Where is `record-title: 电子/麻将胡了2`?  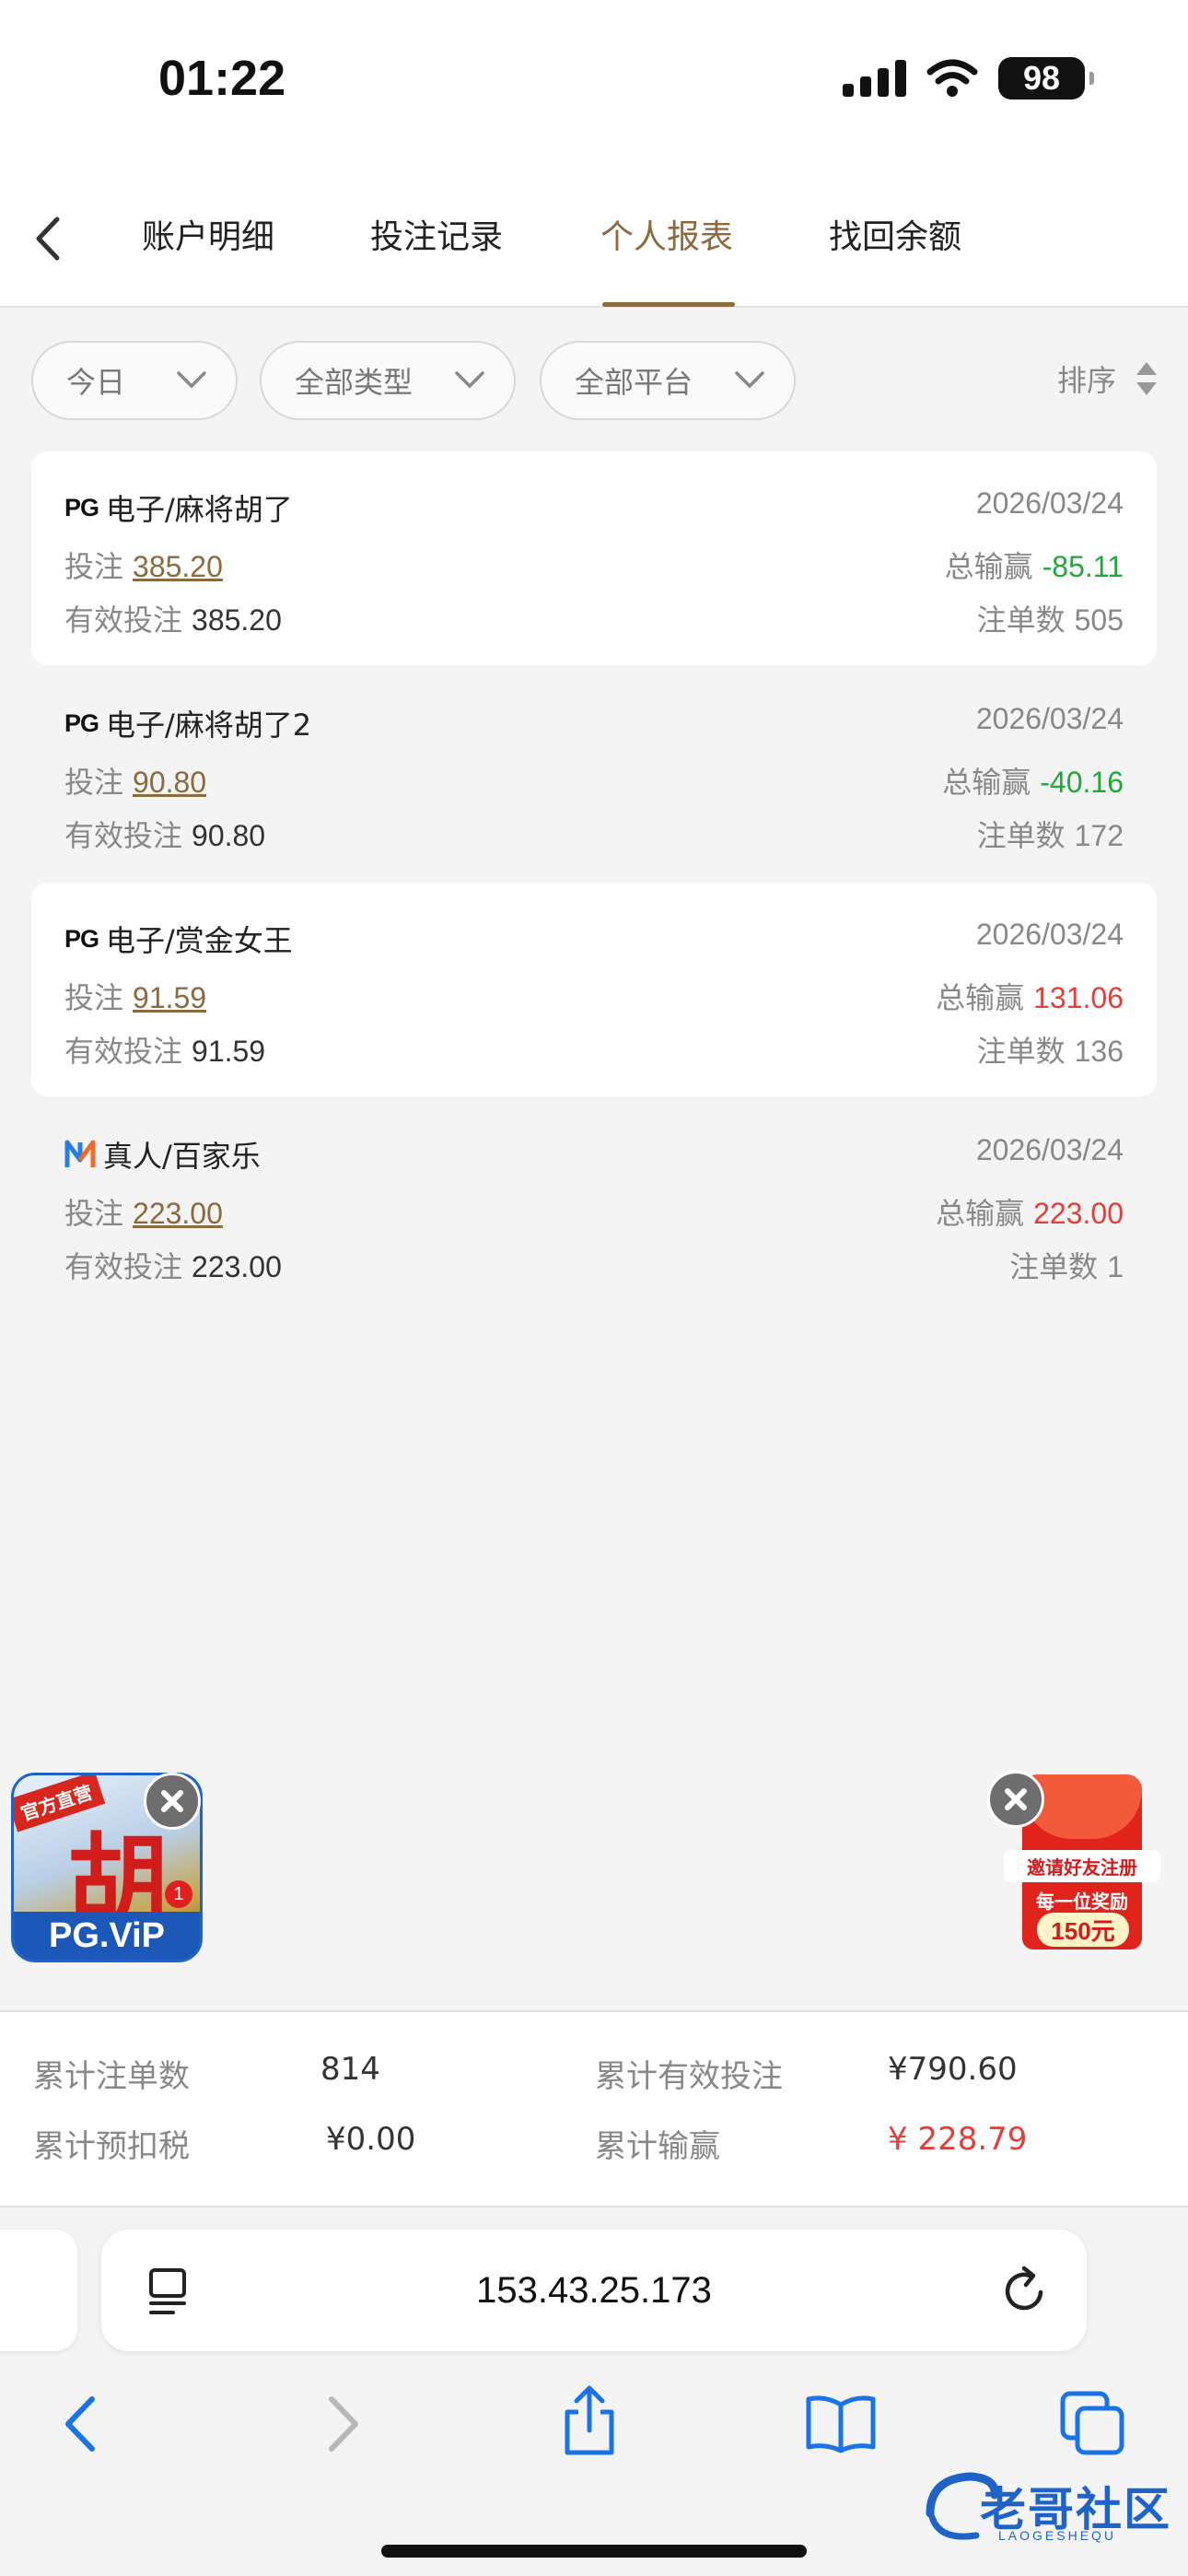
record-title: 电子/麻将胡了2 is located at coordinates (209, 725).